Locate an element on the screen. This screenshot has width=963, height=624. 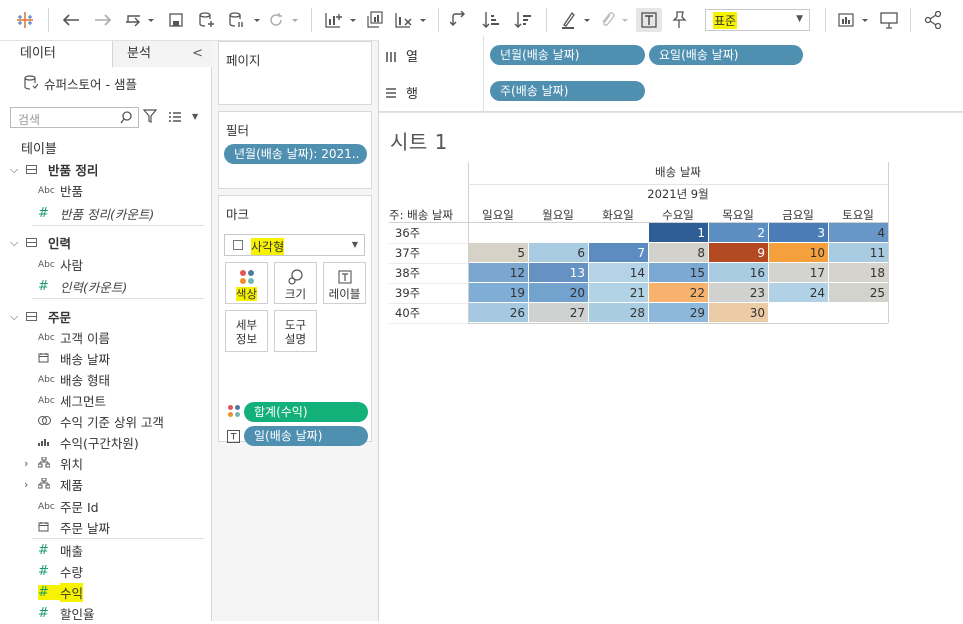
heatmap-cell: 8 is located at coordinates (678, 252).